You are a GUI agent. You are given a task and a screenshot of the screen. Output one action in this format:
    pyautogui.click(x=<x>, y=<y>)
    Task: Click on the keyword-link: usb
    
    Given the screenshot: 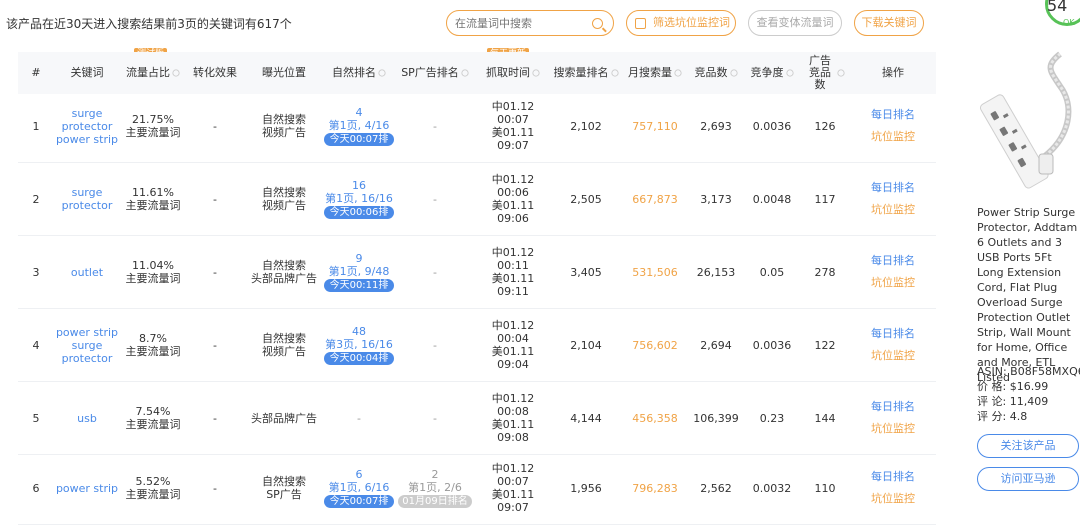 What is the action you would take?
    pyautogui.click(x=87, y=418)
    